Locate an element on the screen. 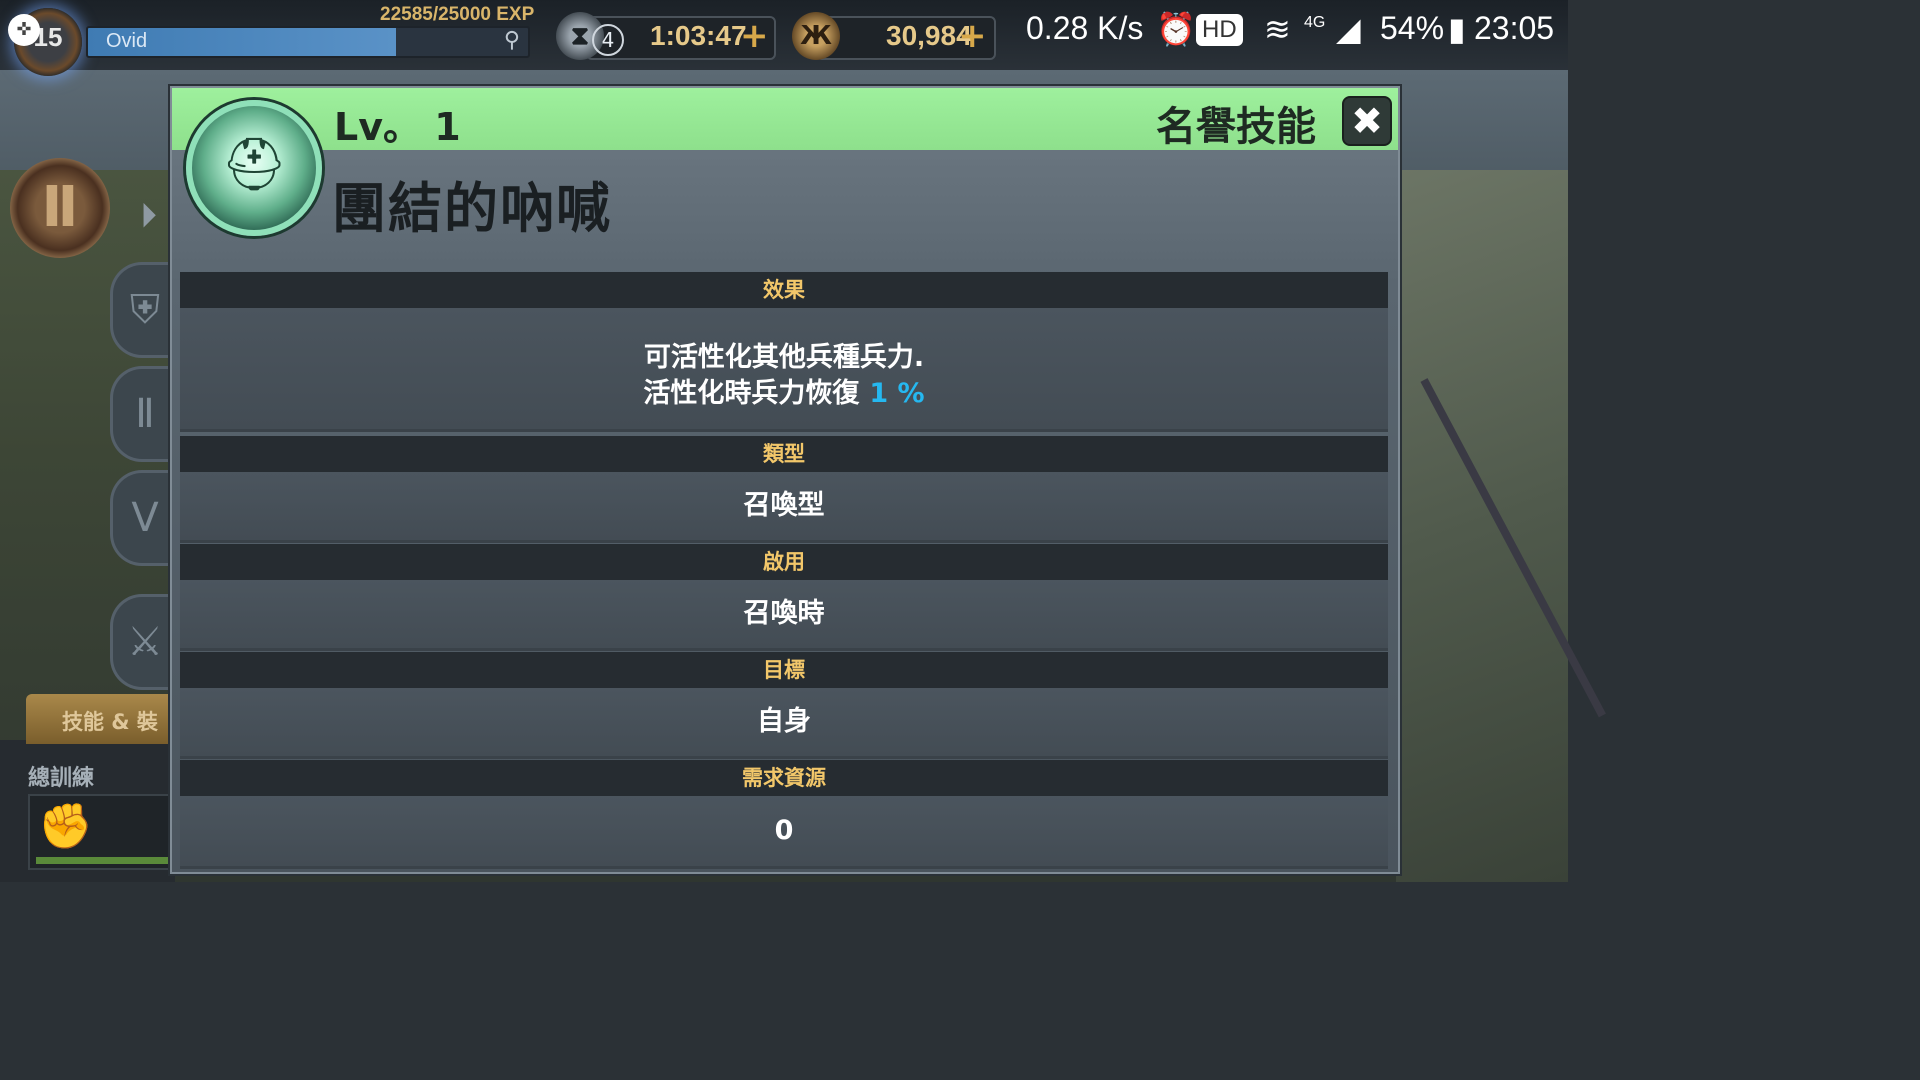 The width and height of the screenshot is (1920, 1080). effect-header: 效果 is located at coordinates (784, 290).